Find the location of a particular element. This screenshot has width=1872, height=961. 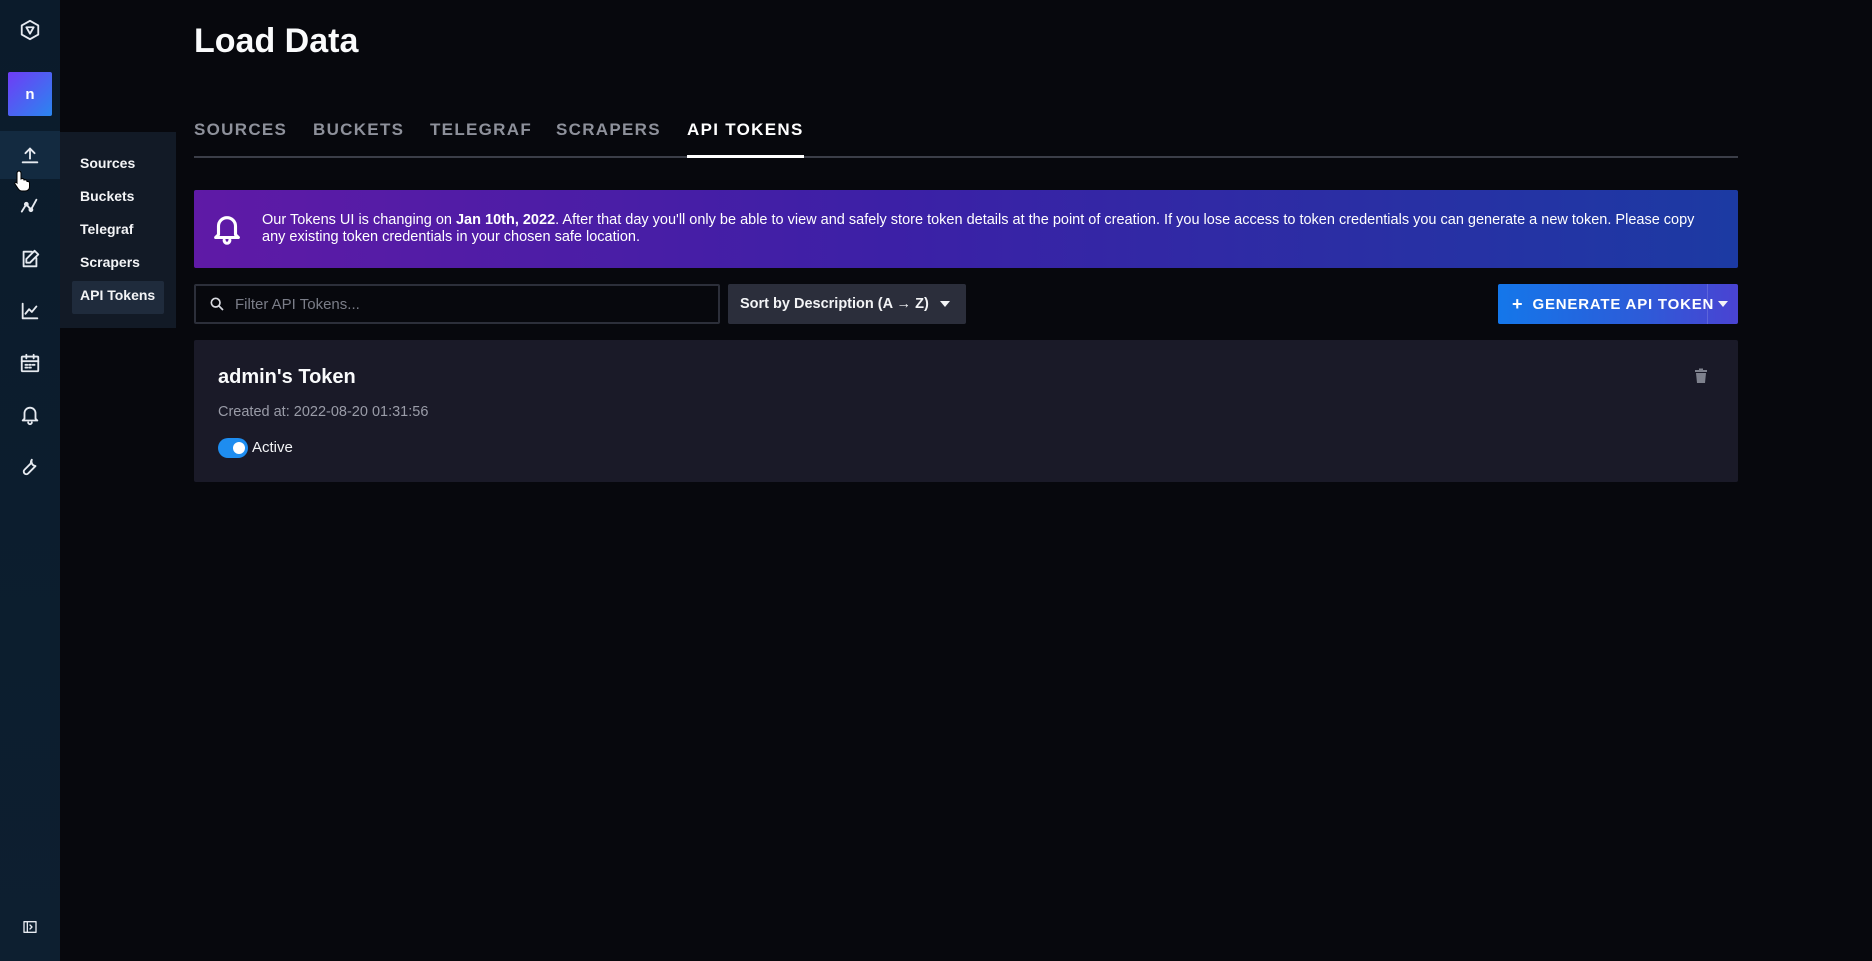

collapse-icon is located at coordinates (30, 927).